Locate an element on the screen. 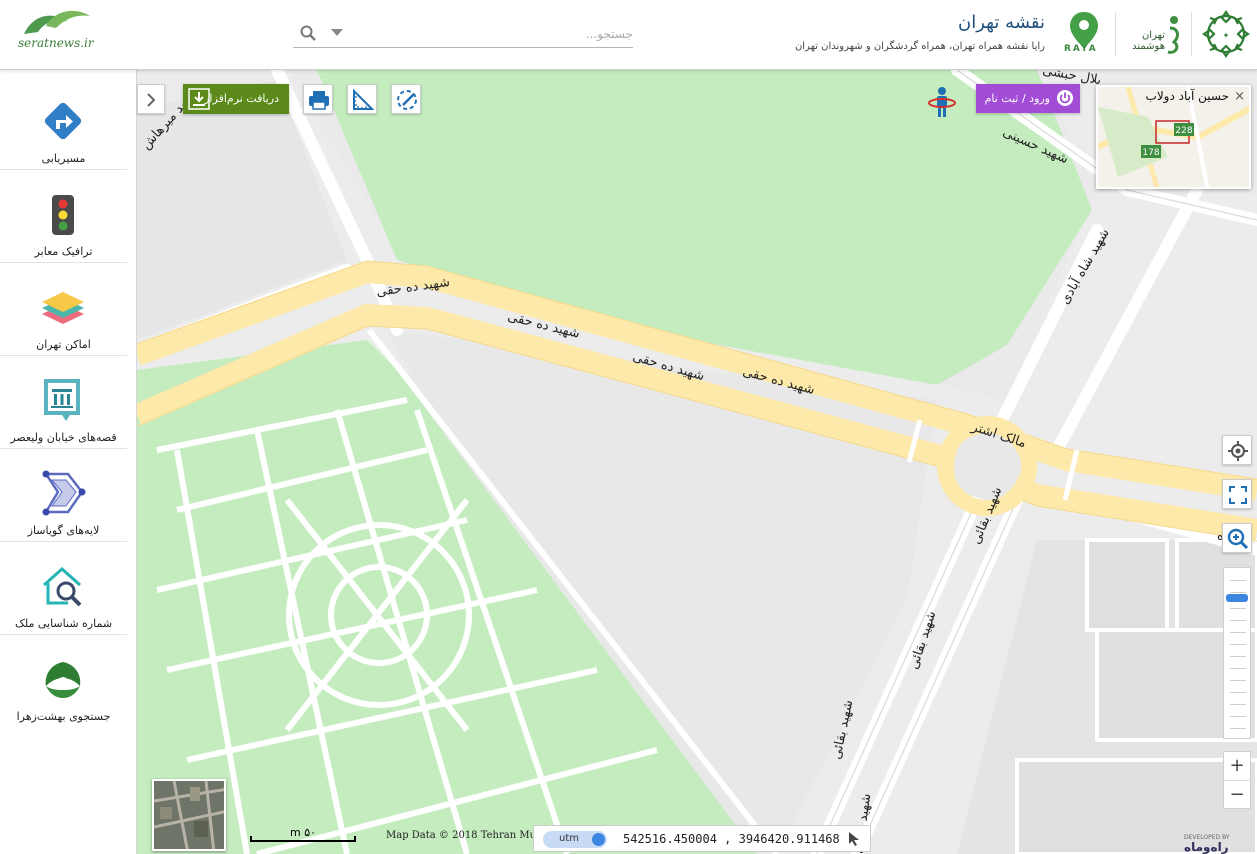 The image size is (1257, 854). coord-mode-label: utm is located at coordinates (569, 838).